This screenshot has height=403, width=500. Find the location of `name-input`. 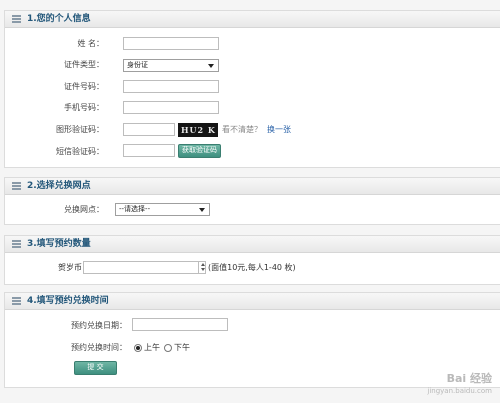

name-input is located at coordinates (171, 43).